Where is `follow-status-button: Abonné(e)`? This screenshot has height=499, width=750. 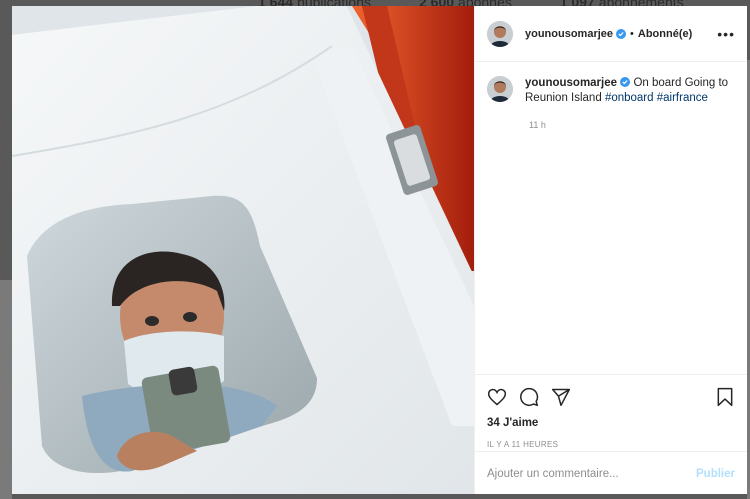
follow-status-button: Abonné(e) is located at coordinates (665, 34).